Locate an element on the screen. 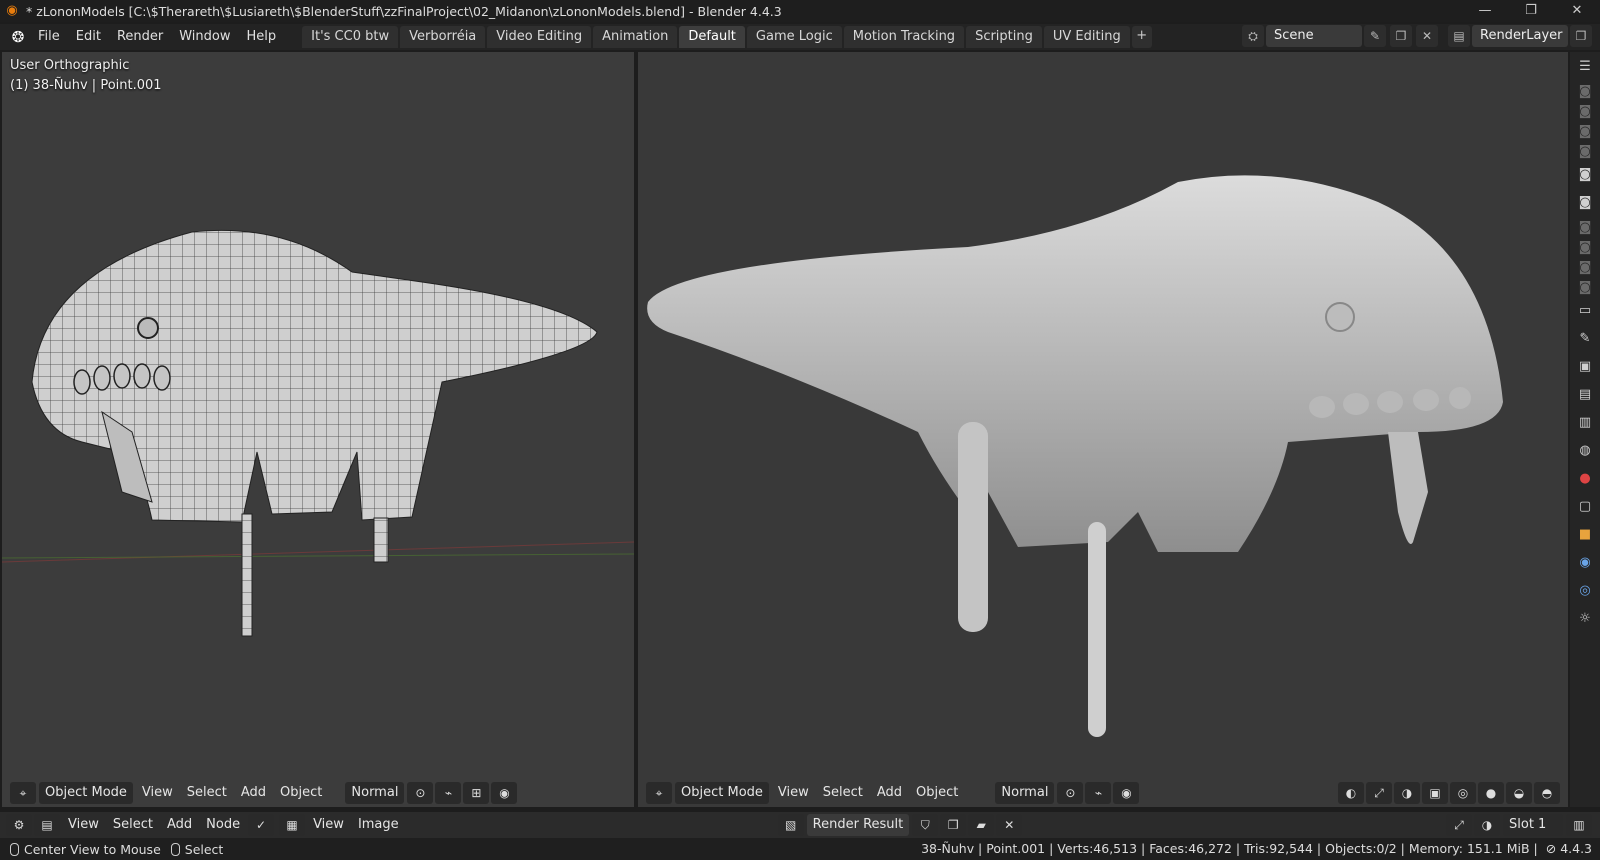 The image size is (1600, 860). unlink-image-icon: ✕ is located at coordinates (1009, 825).